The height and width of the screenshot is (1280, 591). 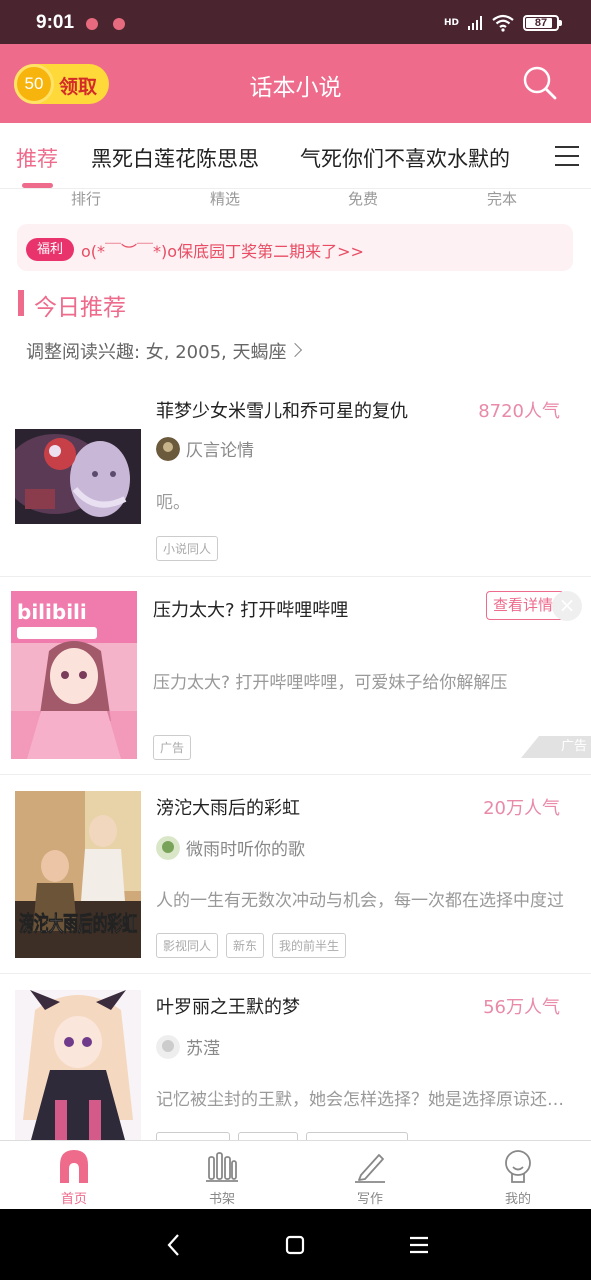 What do you see at coordinates (37, 158) in the screenshot?
I see `tab-recommend: 推荐` at bounding box center [37, 158].